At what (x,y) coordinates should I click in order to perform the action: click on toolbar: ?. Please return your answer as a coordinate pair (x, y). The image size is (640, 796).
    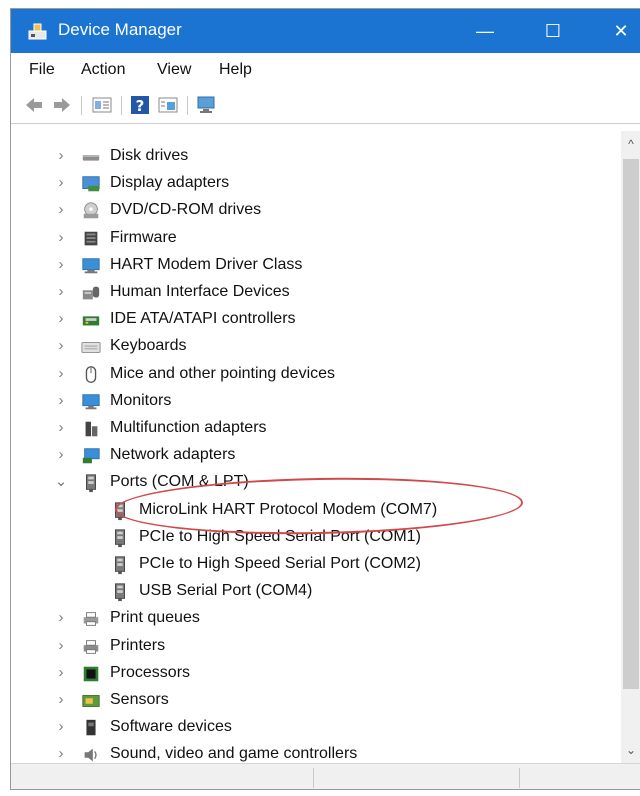
    Looking at the image, I should click on (325, 105).